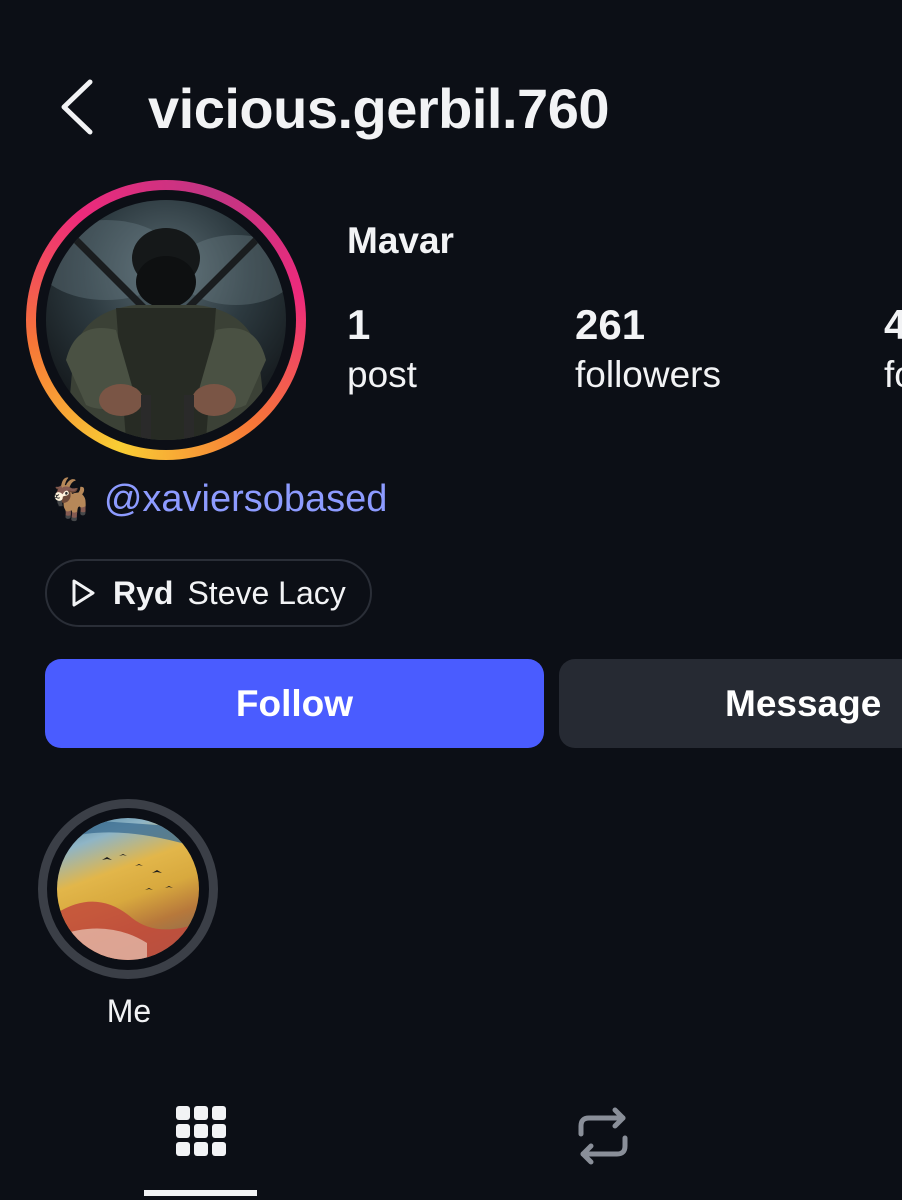 This screenshot has width=902, height=1200. I want to click on profile-music-pill: Ryd Steve Lacy, so click(208, 593).